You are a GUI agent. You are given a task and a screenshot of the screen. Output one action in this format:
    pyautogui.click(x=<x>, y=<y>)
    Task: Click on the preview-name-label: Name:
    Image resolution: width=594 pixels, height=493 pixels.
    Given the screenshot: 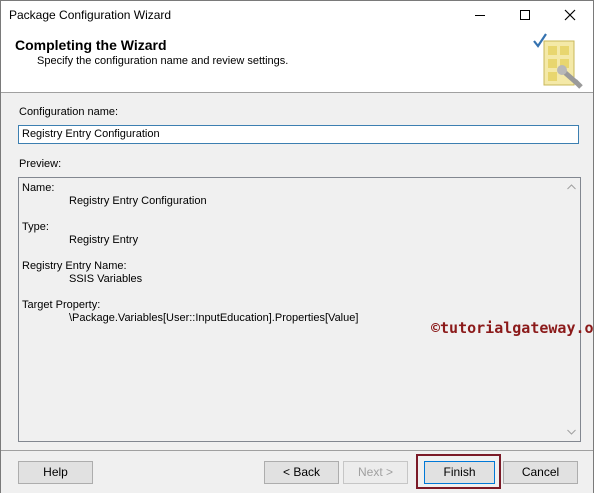 What is the action you would take?
    pyautogui.click(x=38, y=188)
    